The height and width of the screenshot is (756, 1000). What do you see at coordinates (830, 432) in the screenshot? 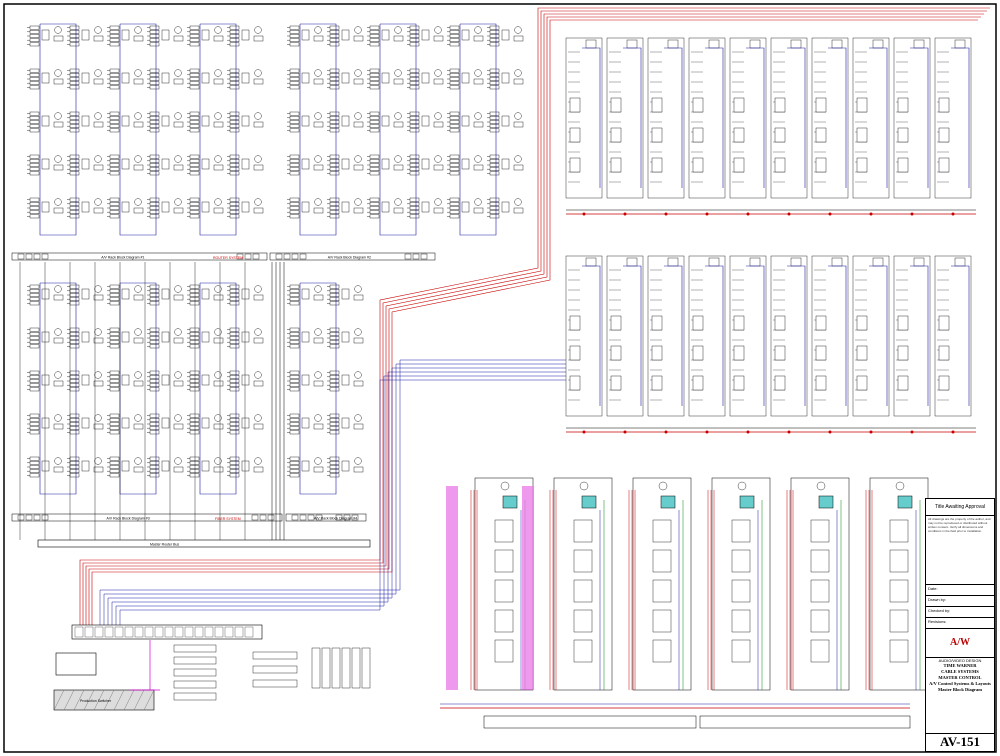
I see `red-node` at bounding box center [830, 432].